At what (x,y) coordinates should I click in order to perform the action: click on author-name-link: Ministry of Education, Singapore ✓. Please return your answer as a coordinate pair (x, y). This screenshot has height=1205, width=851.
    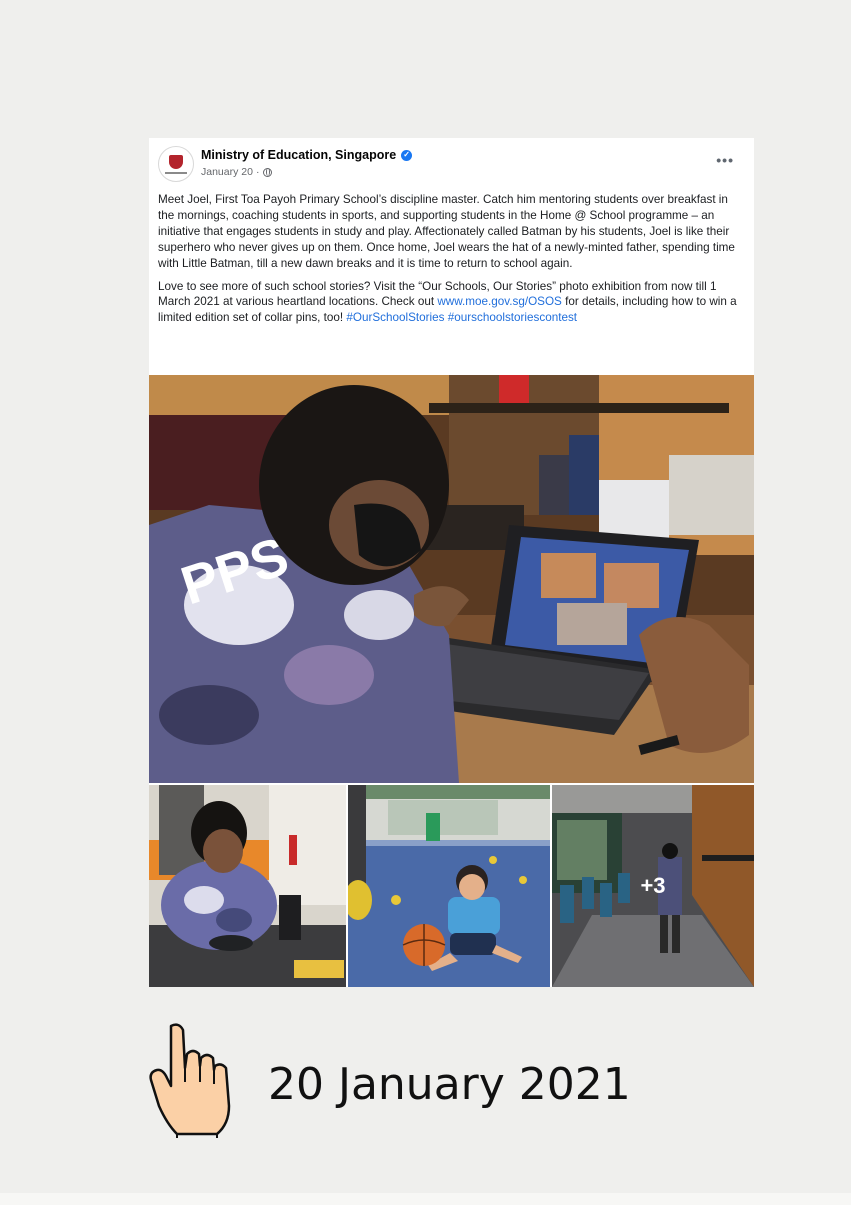
    Looking at the image, I should click on (307, 155).